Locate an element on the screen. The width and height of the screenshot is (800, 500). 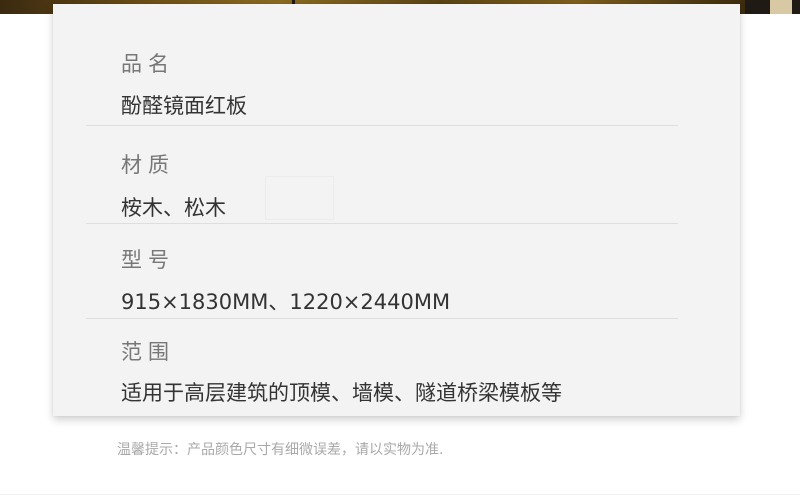
spec-value: 酚醛镜面红板 is located at coordinates (184, 106).